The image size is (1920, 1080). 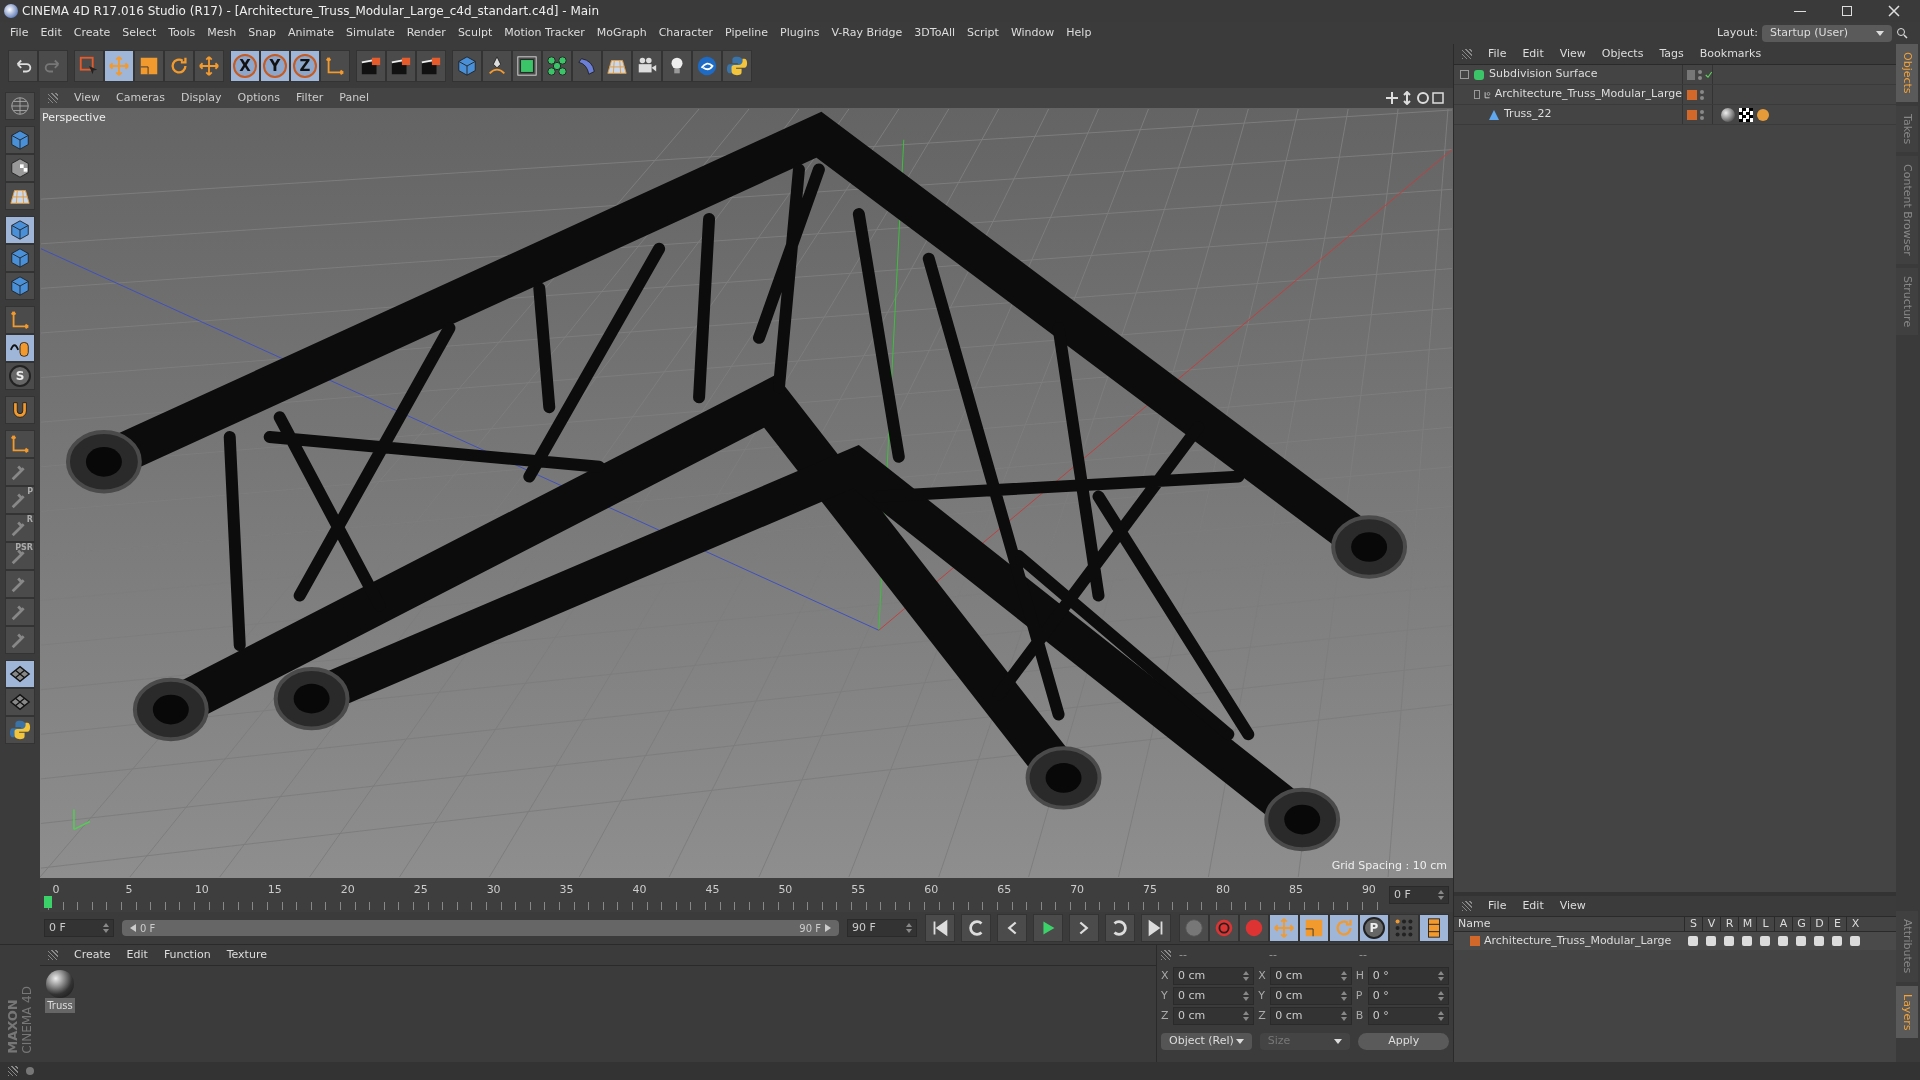 I want to click on object-menu-item: File, so click(x=1497, y=54).